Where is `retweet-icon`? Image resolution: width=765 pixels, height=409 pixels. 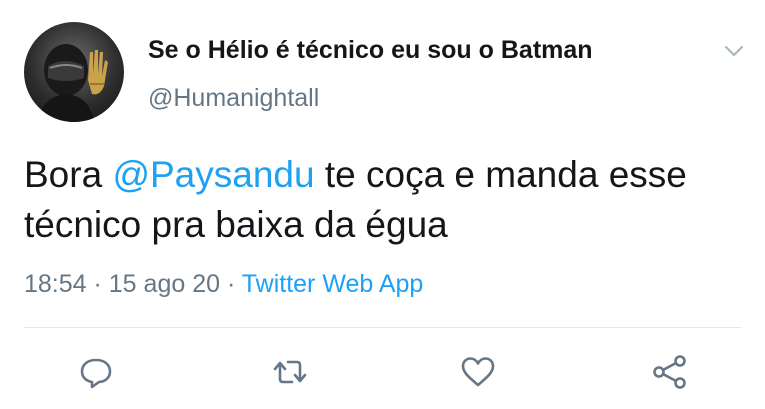
retweet-icon is located at coordinates (290, 372).